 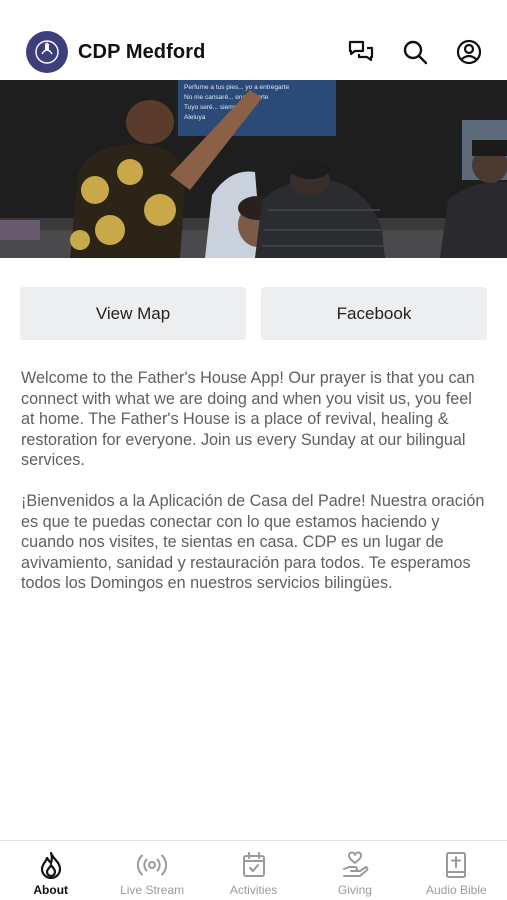 I want to click on screen-line-1: Perfume a tus pies... yo a entregarte, so click(x=237, y=87).